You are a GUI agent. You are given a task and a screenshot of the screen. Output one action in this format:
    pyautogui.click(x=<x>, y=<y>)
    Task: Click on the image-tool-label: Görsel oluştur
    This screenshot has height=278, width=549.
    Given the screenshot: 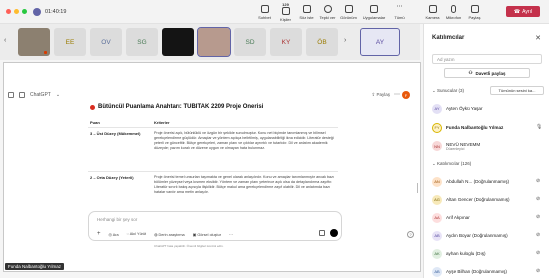 What is the action you would take?
    pyautogui.click(x=209, y=234)
    